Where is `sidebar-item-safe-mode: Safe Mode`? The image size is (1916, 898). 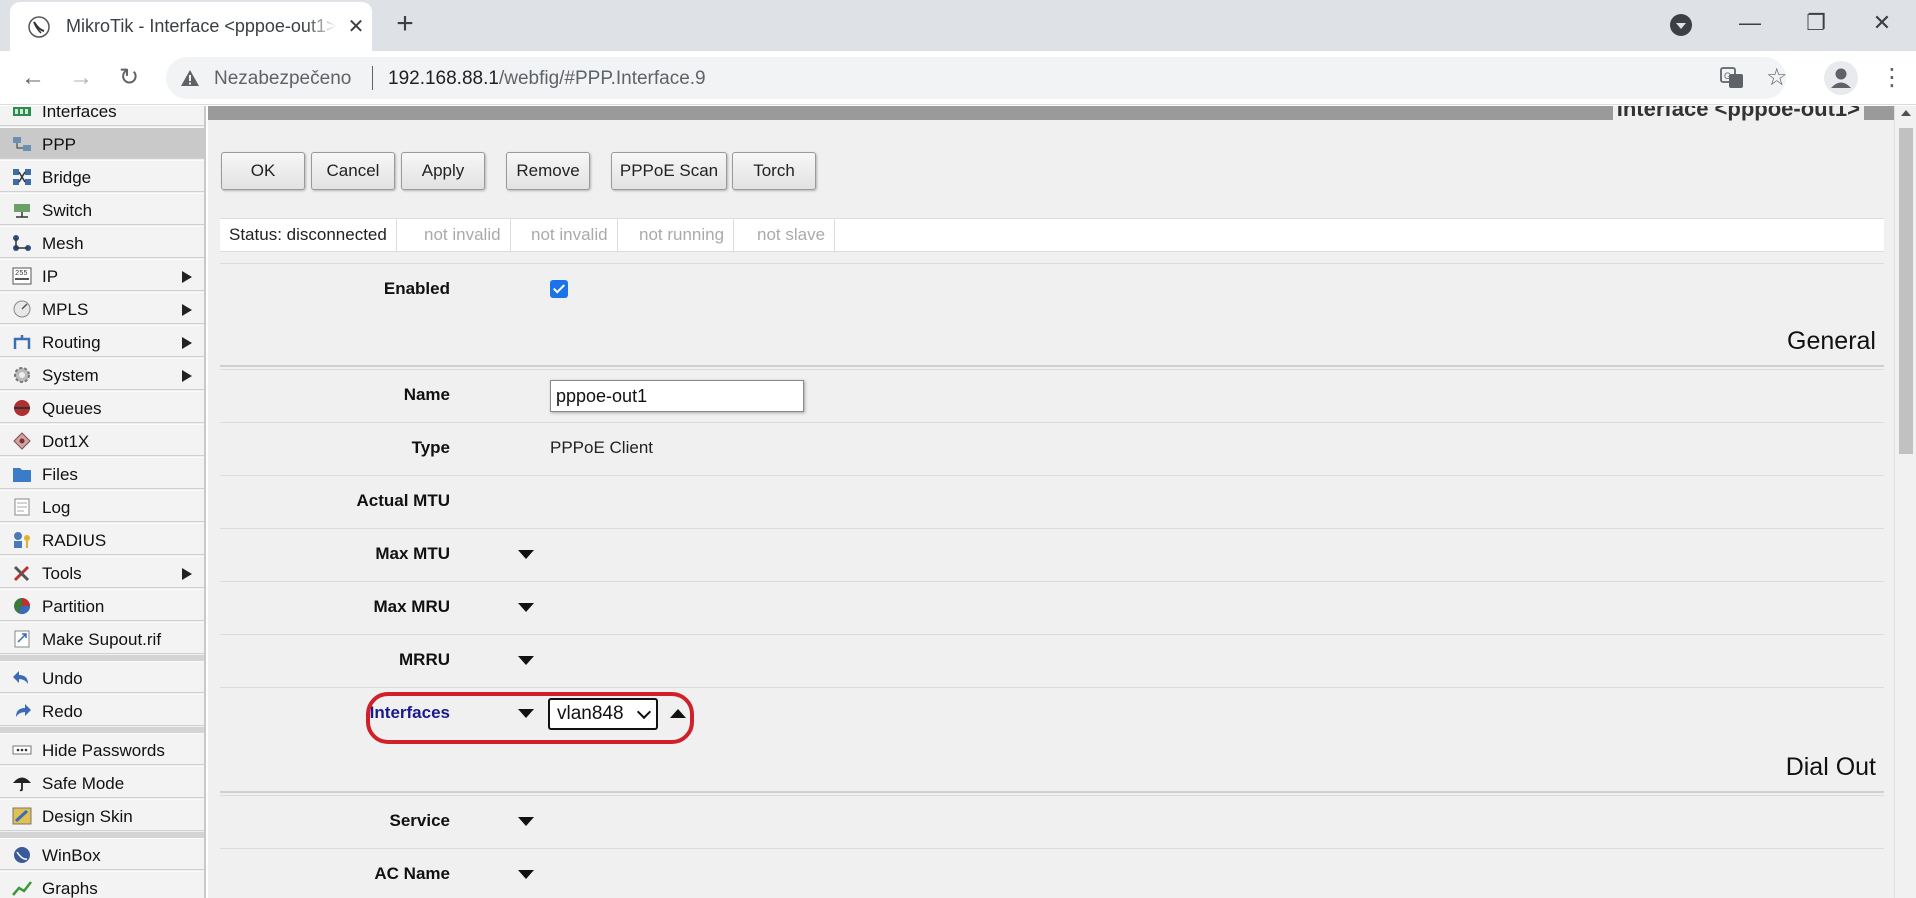 sidebar-item-safe-mode: Safe Mode is located at coordinates (102, 782).